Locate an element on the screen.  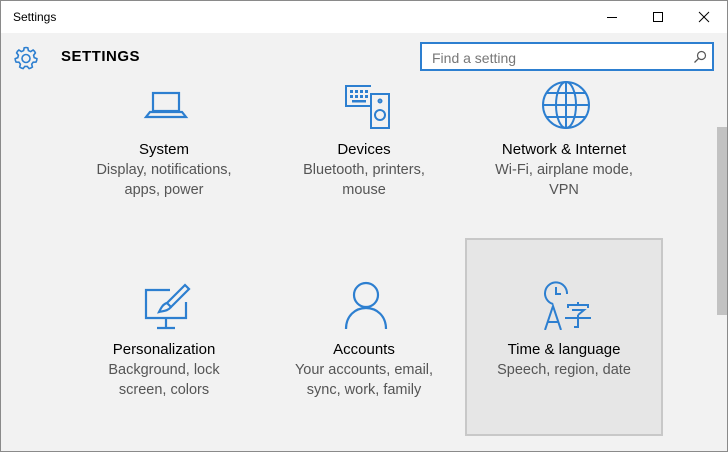
window-title: Settings is located at coordinates (35, 17).